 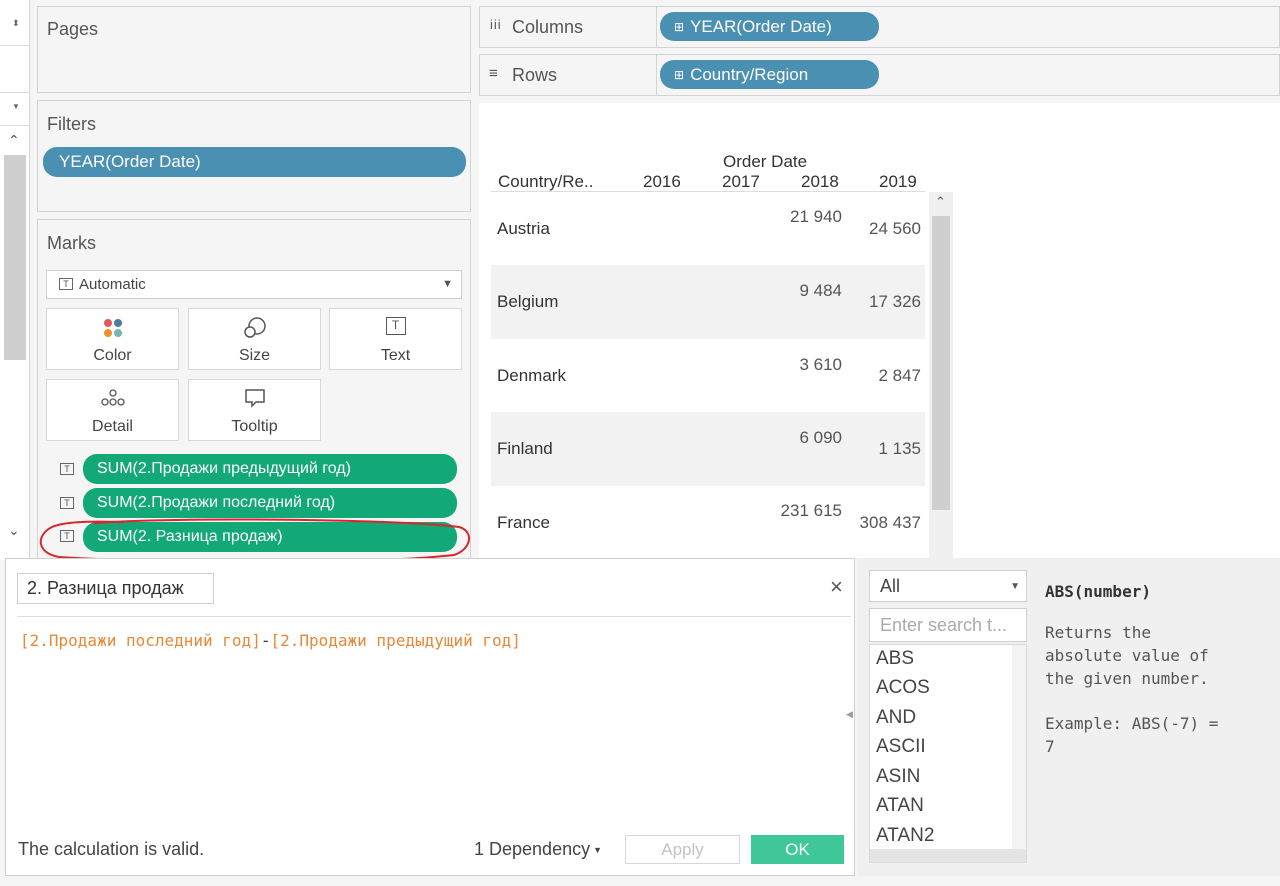 I want to click on calc-name-value: 2. Разница продаж, so click(x=105, y=588).